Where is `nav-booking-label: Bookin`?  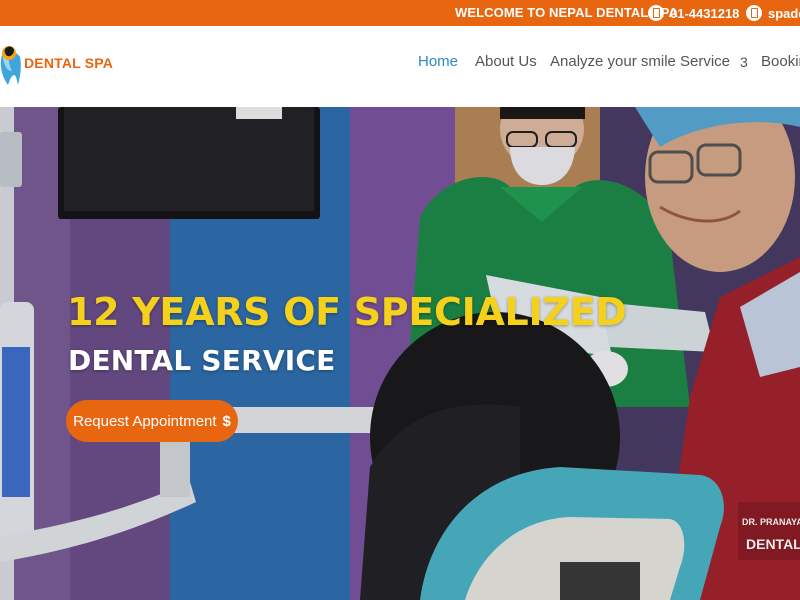
nav-booking-label: Bookin is located at coordinates (780, 61).